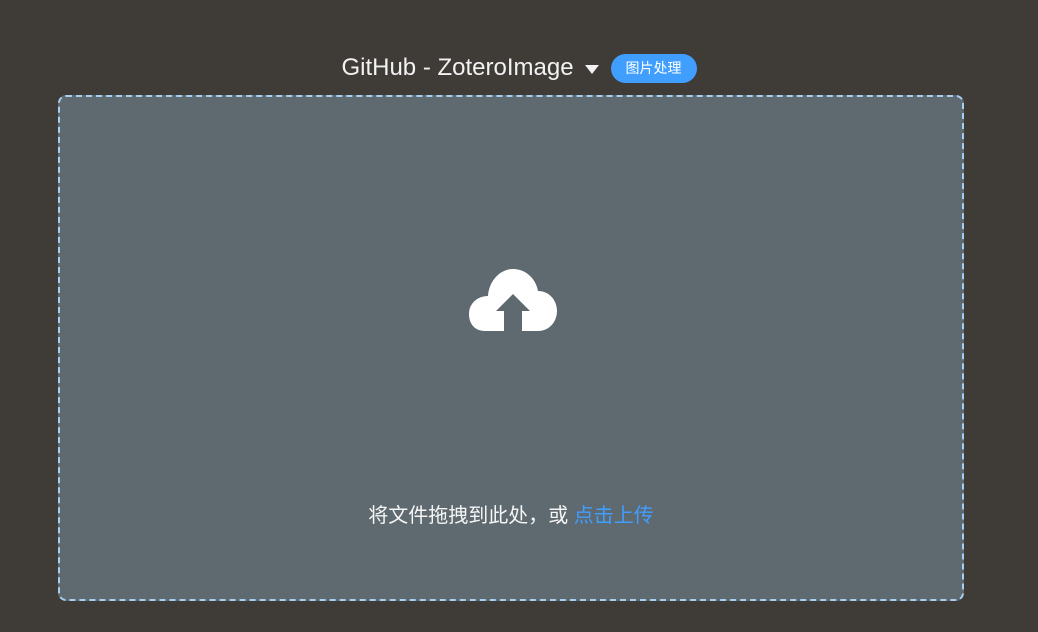  I want to click on drag-prompt-text: 将文件拖拽到此处，或, so click(471, 516).